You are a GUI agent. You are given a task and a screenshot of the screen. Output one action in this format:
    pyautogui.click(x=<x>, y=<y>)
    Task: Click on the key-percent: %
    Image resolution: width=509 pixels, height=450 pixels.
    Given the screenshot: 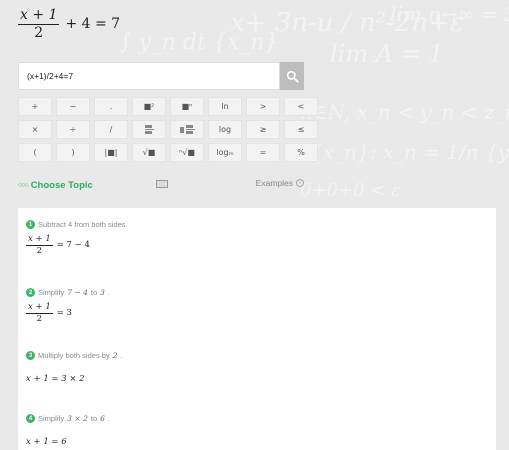 What is the action you would take?
    pyautogui.click(x=301, y=152)
    